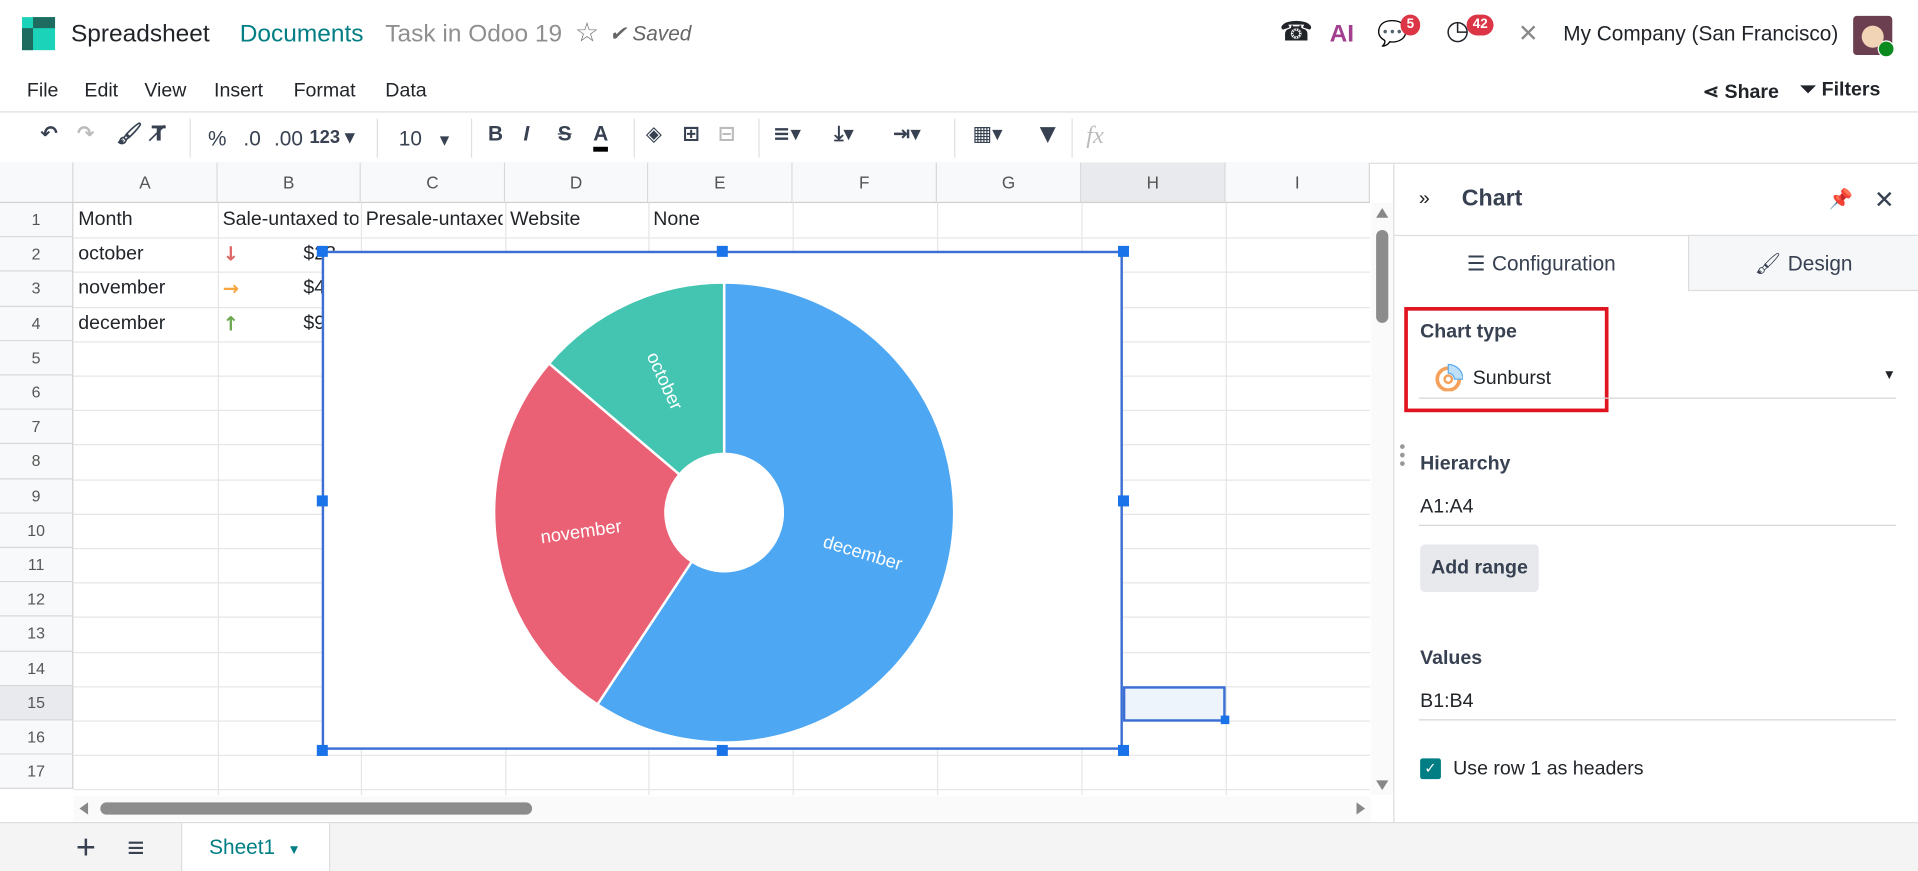  What do you see at coordinates (1479, 568) in the screenshot?
I see `add-range-button: Add range` at bounding box center [1479, 568].